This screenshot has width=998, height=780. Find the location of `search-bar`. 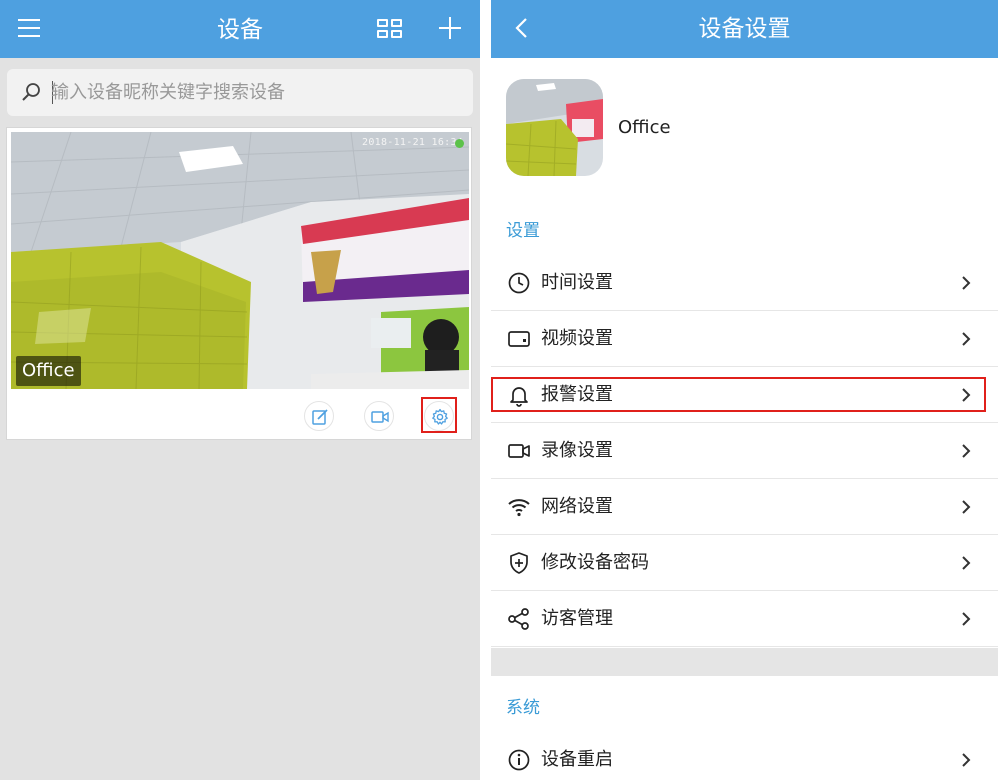

search-bar is located at coordinates (240, 92).